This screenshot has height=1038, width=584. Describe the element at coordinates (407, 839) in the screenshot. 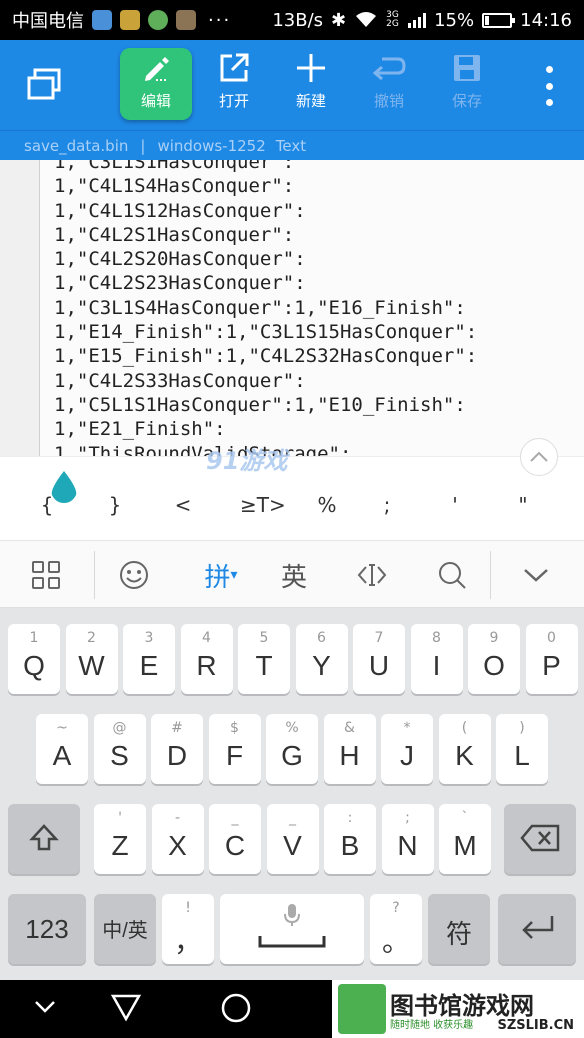

I see `key-n: ; N` at that location.